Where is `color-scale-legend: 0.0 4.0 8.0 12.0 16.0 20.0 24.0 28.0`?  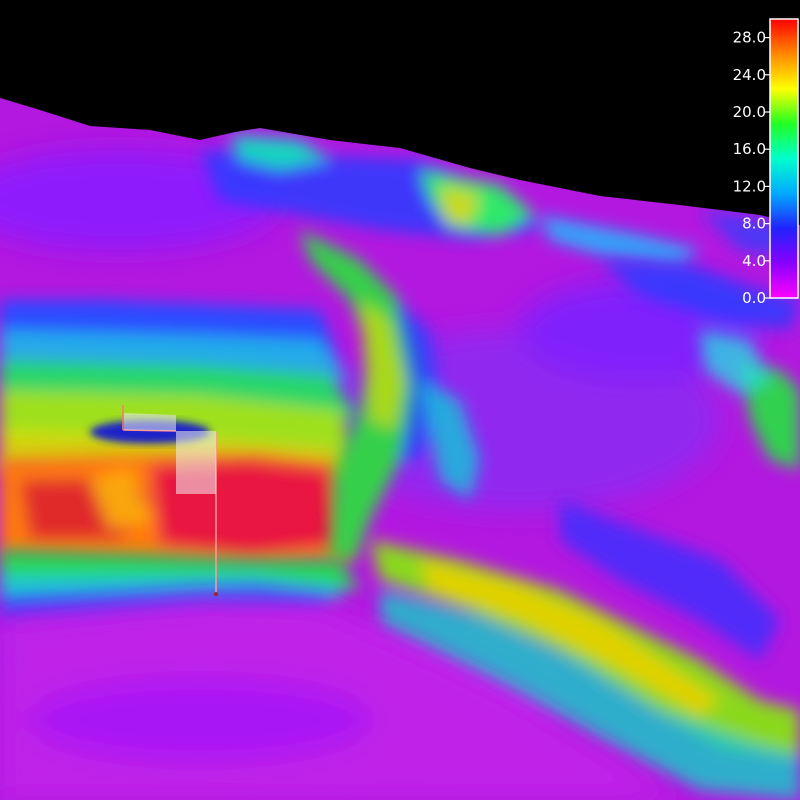 color-scale-legend: 0.0 4.0 8.0 12.0 16.0 20.0 24.0 28.0 is located at coordinates (766, 162).